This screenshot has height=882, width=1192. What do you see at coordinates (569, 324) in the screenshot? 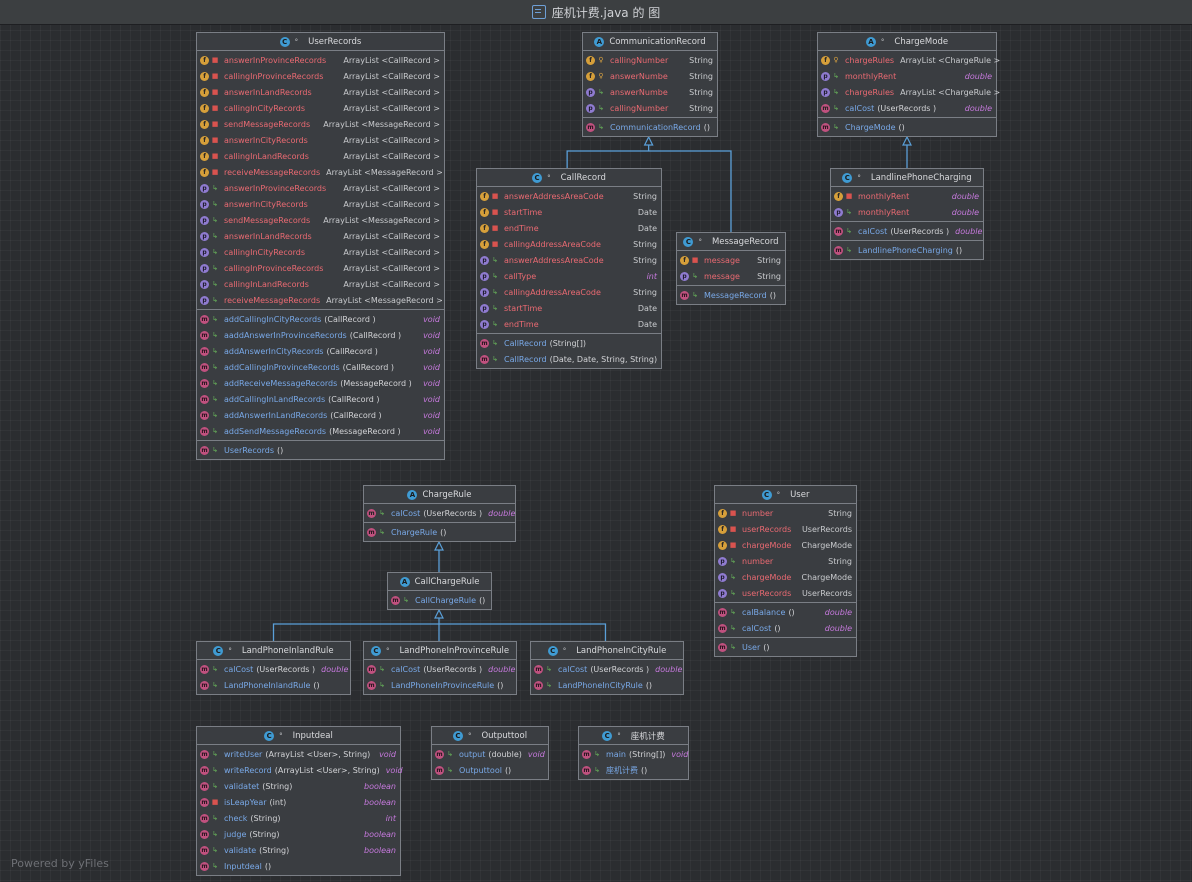
I see `field-row: p ↳ endTime Date` at bounding box center [569, 324].